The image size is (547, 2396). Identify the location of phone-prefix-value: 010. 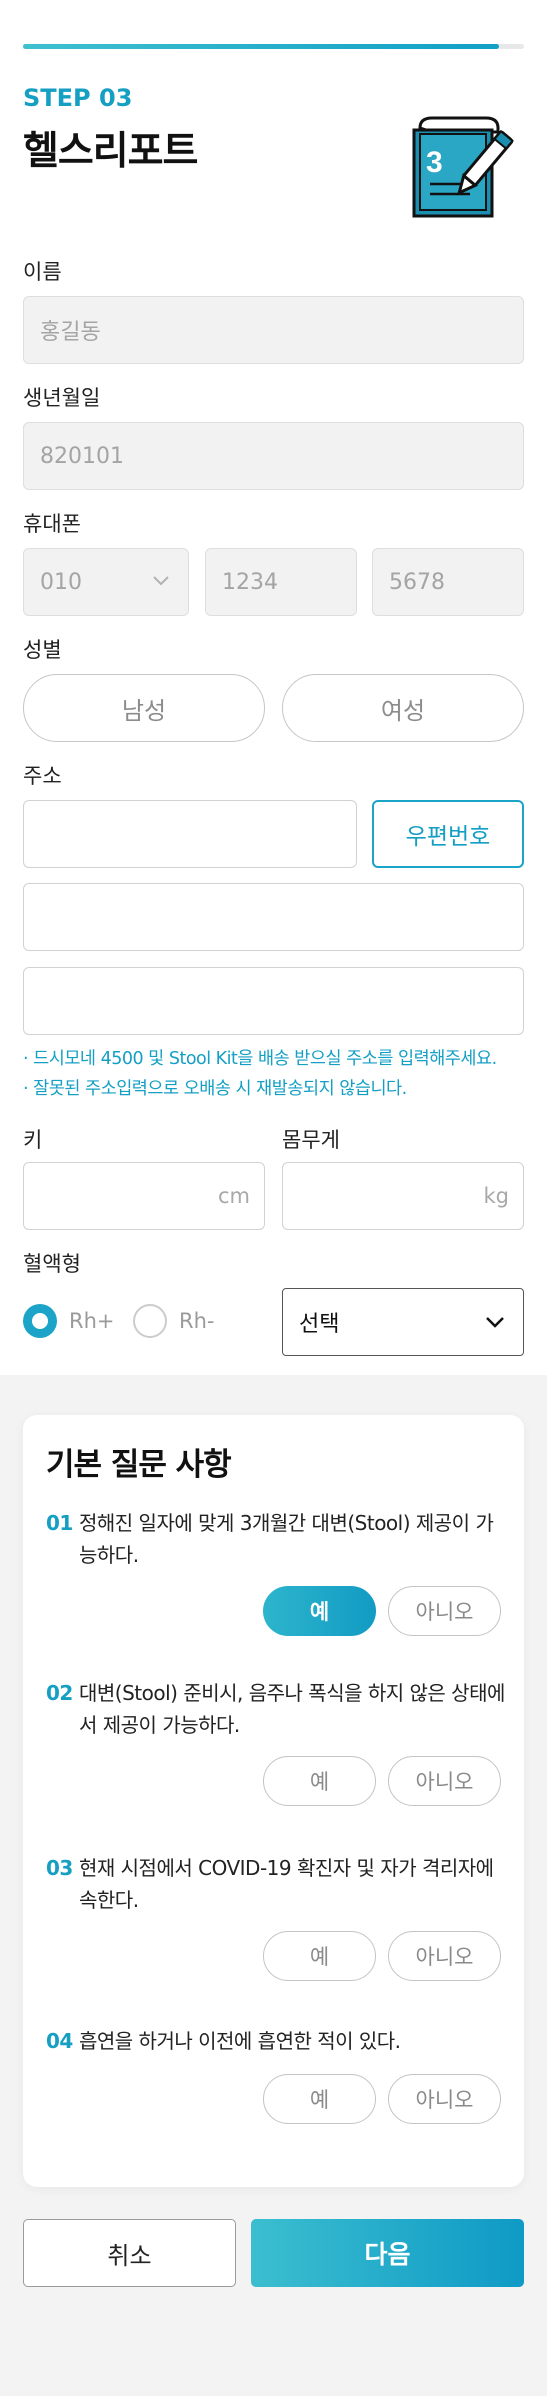
(61, 582).